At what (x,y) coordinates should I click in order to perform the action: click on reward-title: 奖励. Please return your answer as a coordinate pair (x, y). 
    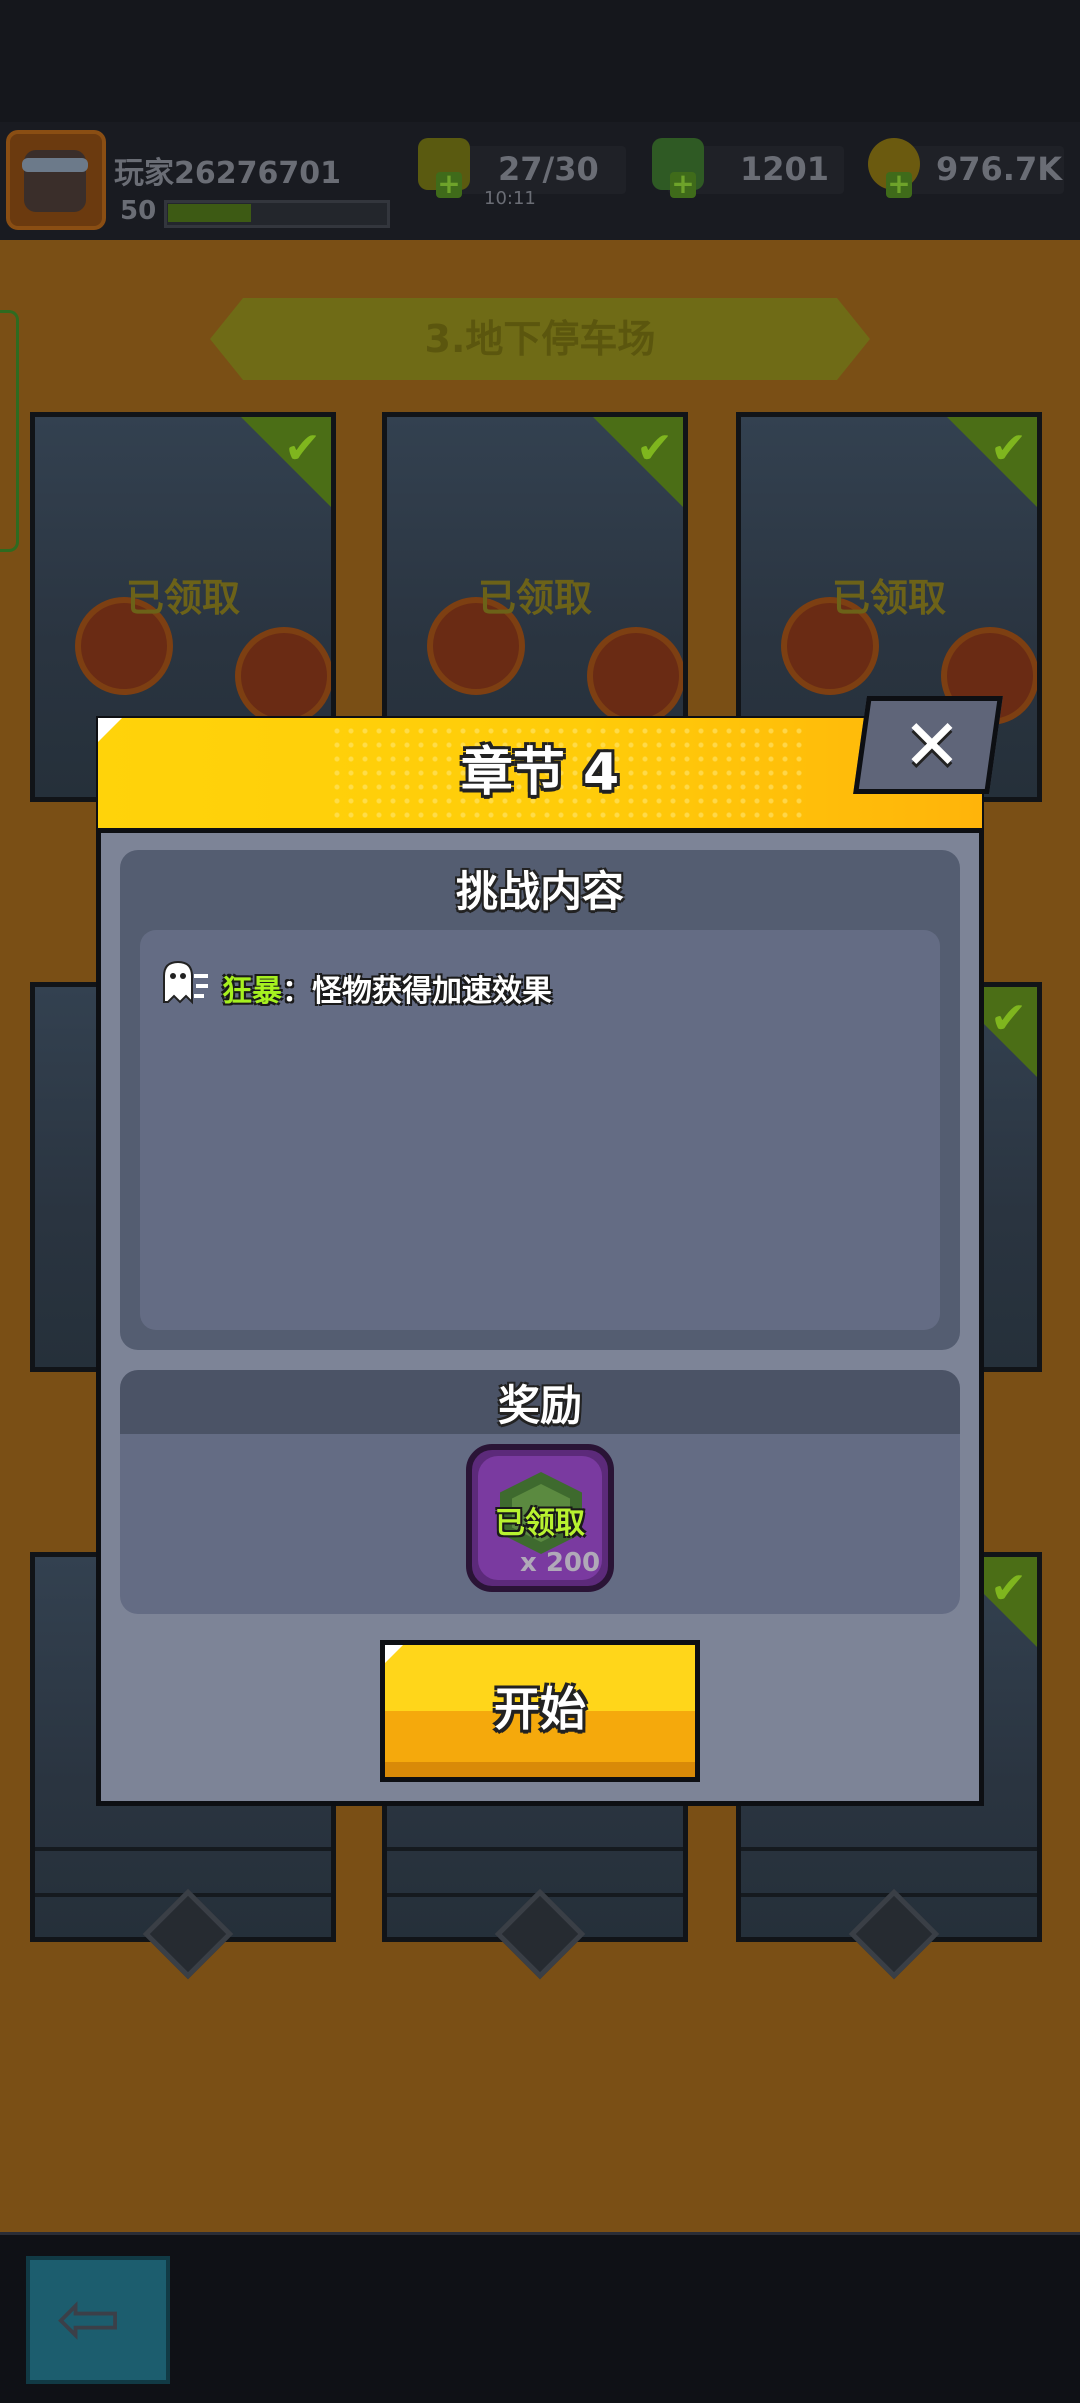
    Looking at the image, I should click on (539, 1405).